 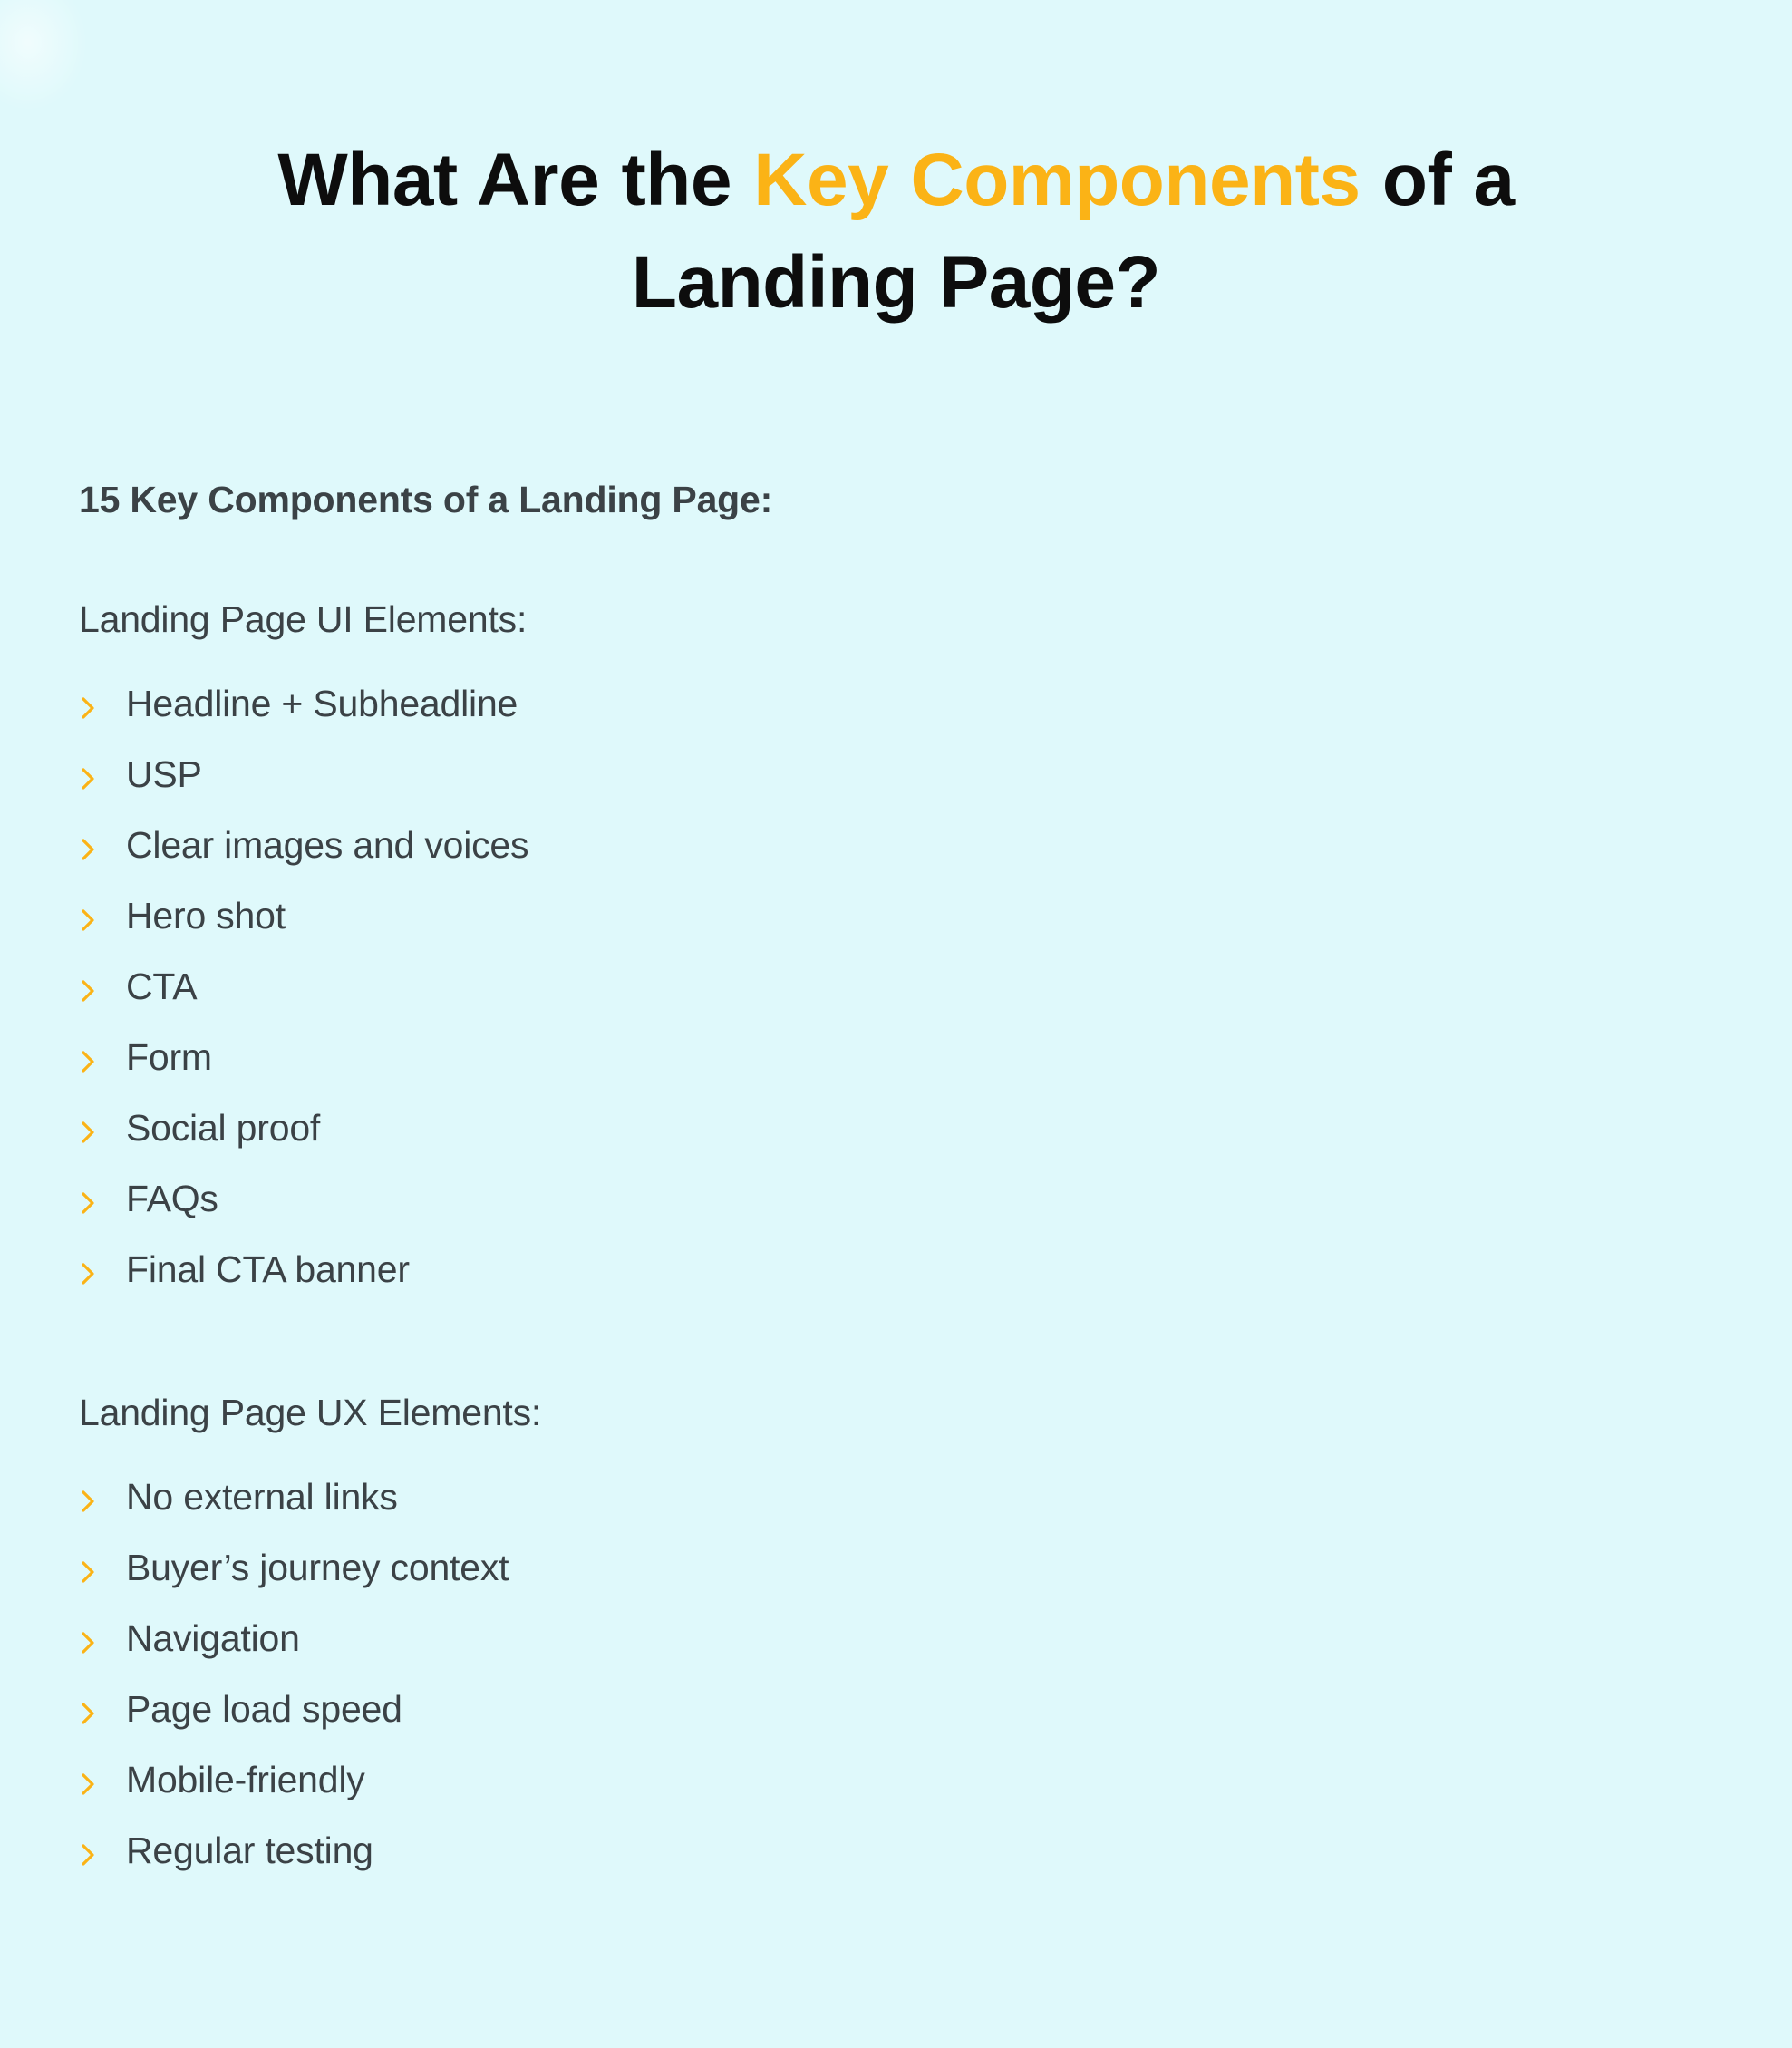 What do you see at coordinates (304, 619) in the screenshot?
I see `group-heading-ui: Landing Page UI Elements:` at bounding box center [304, 619].